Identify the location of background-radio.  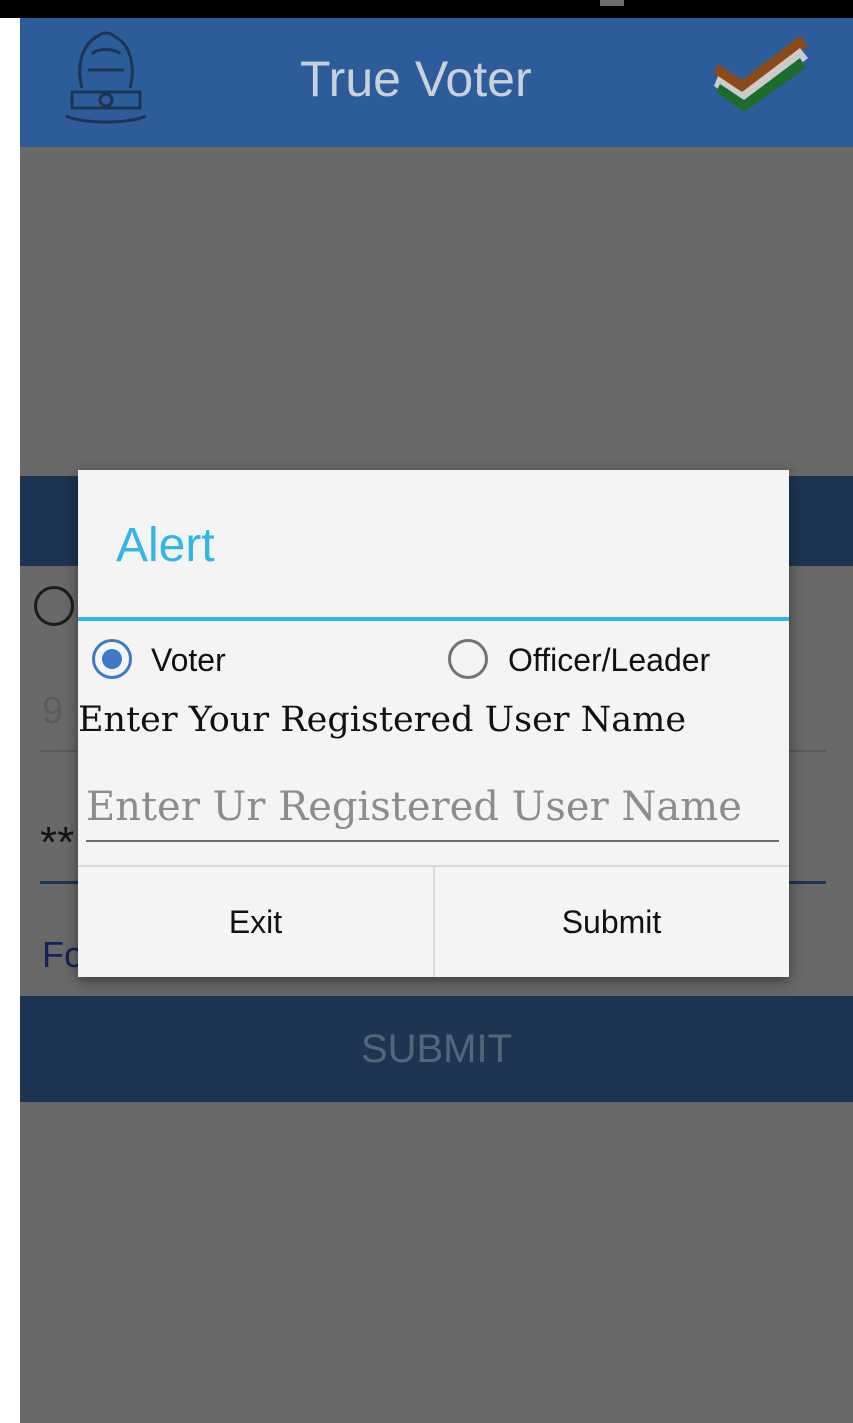
(54, 606).